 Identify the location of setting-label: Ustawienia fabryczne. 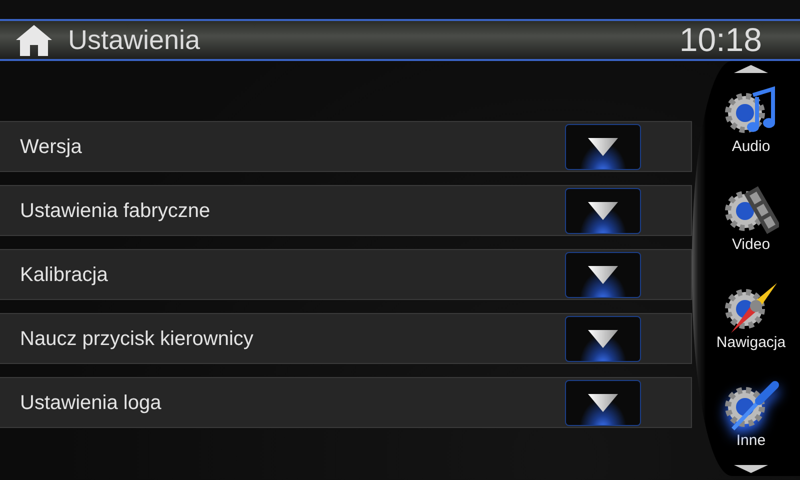
(115, 211).